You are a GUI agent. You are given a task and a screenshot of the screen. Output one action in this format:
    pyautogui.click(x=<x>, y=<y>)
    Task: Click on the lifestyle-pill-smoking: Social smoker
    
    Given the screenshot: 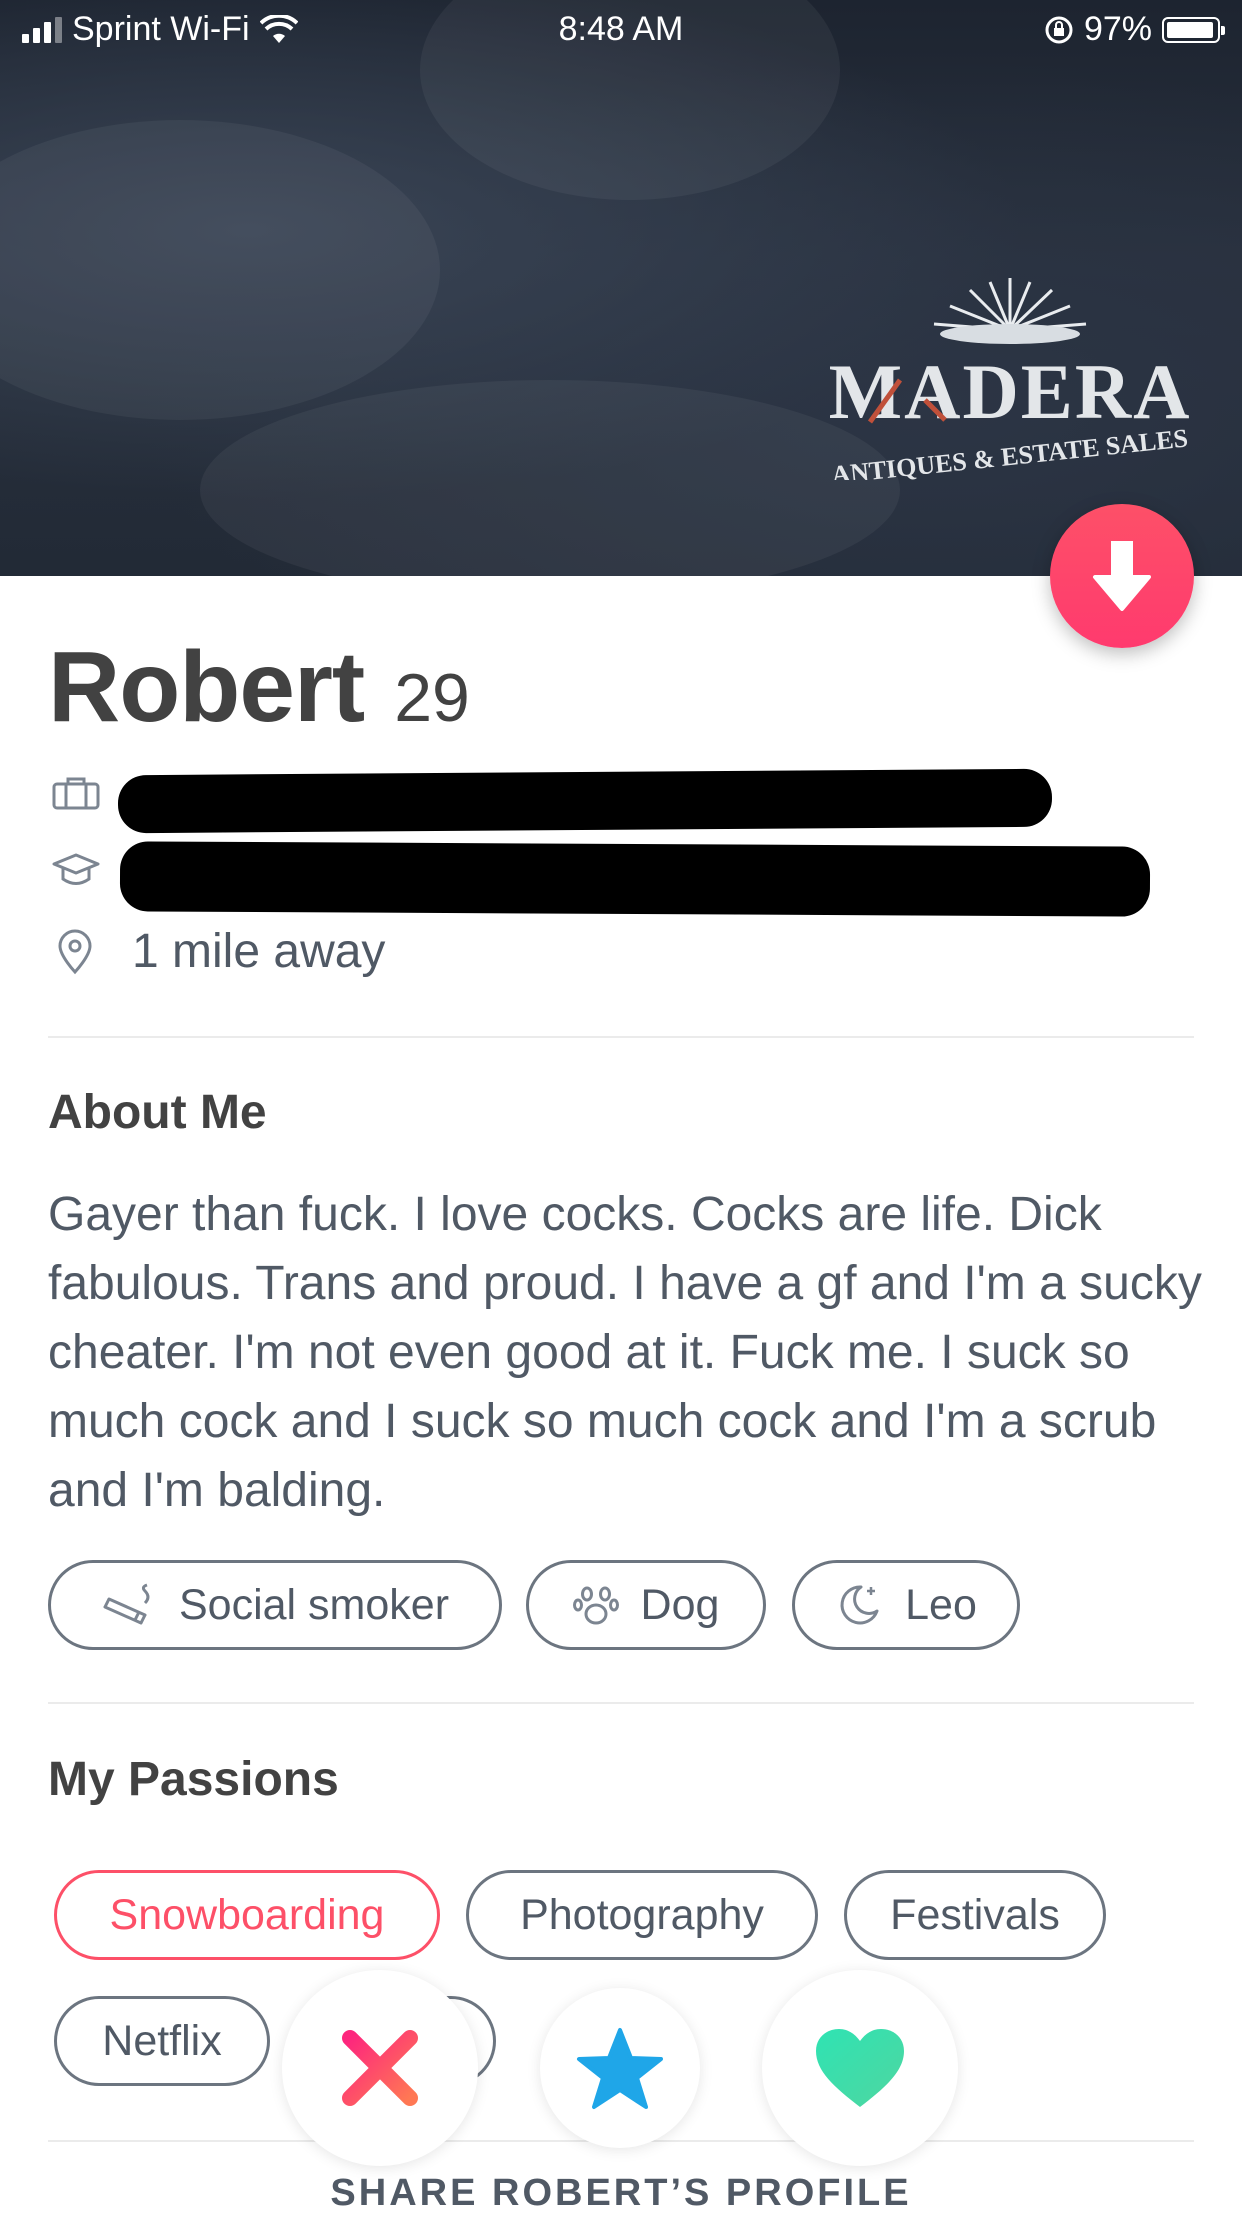 What is the action you would take?
    pyautogui.click(x=275, y=1605)
    